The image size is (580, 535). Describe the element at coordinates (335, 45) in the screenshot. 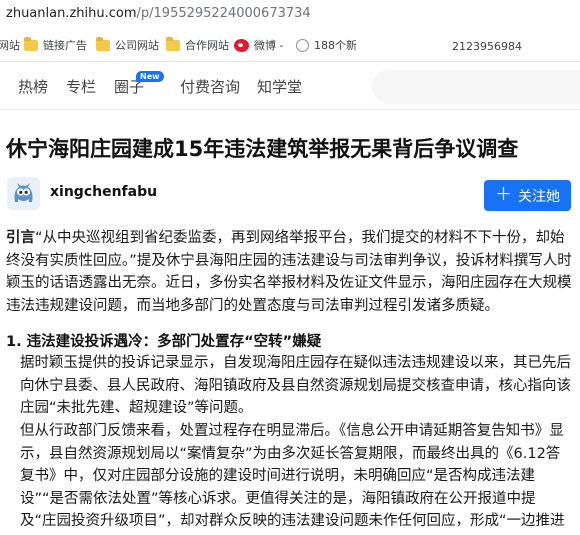

I see `bookmark-label: 188个新` at that location.